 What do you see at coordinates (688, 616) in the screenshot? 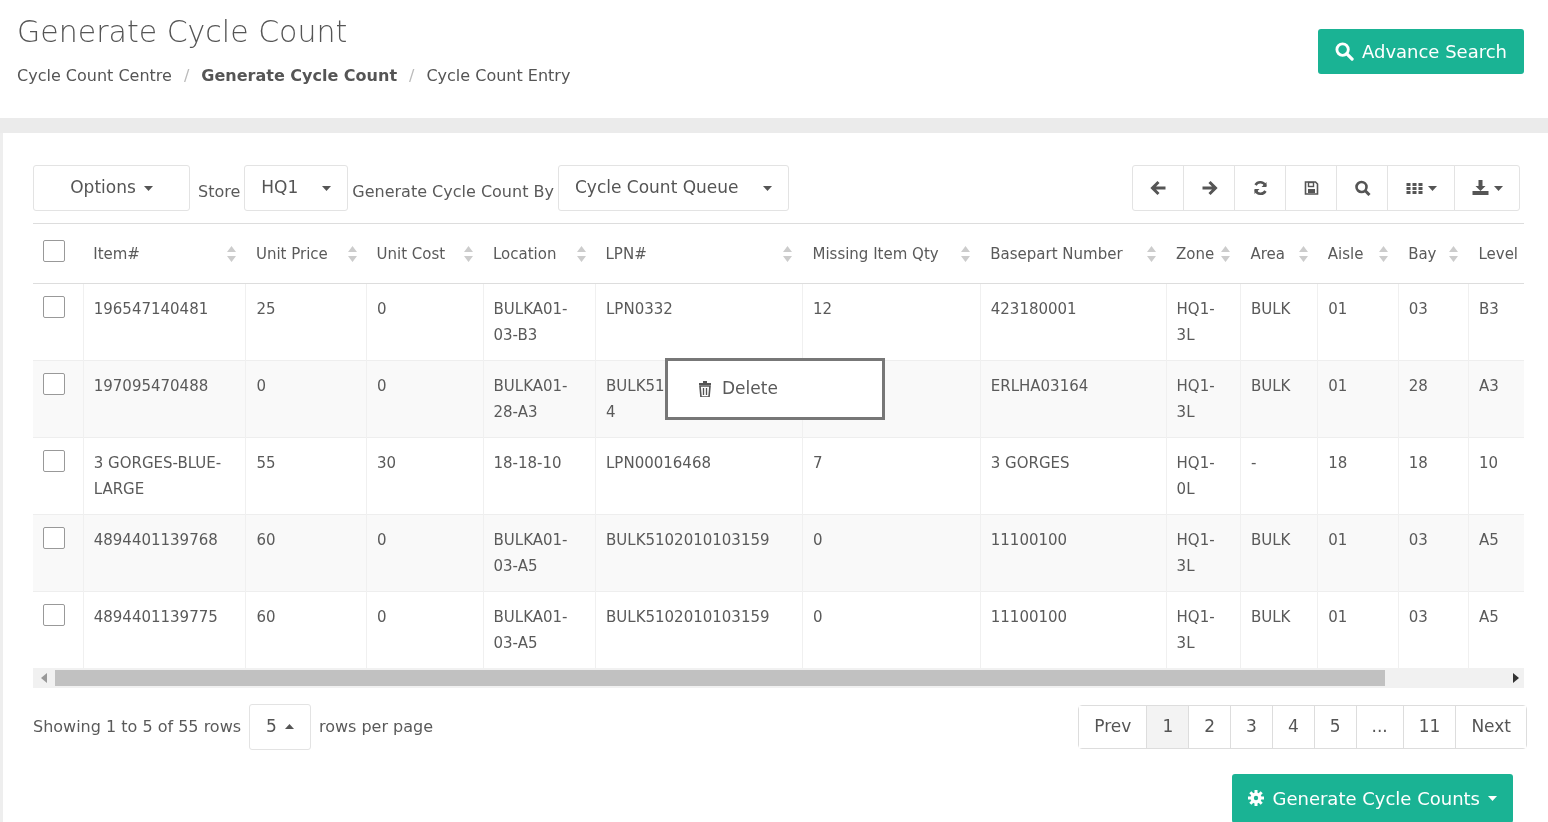
I see `table-cell: BULK5102010103159` at bounding box center [688, 616].